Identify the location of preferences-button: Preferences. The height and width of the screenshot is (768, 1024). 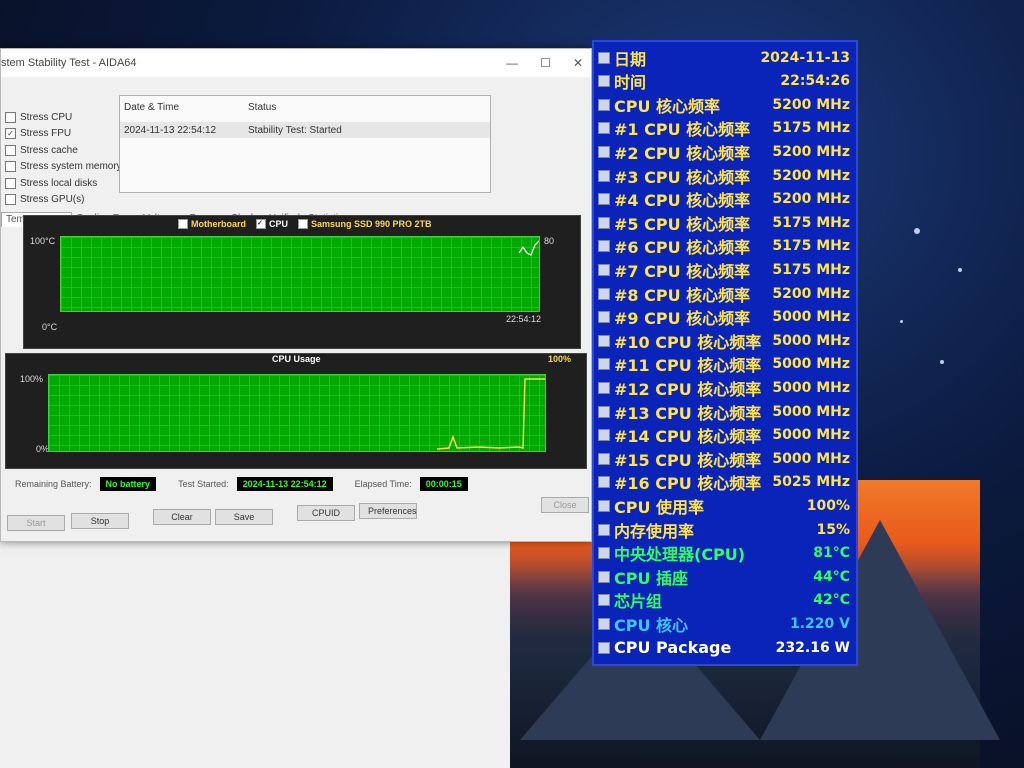
(388, 511).